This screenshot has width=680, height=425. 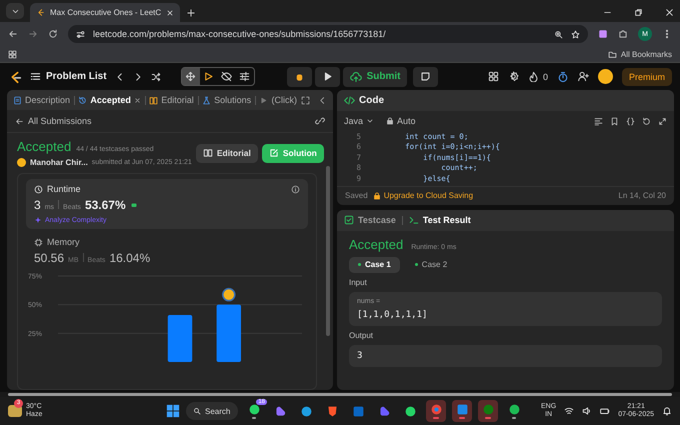 I want to click on all-submissions-link: All Submissions, so click(x=53, y=121).